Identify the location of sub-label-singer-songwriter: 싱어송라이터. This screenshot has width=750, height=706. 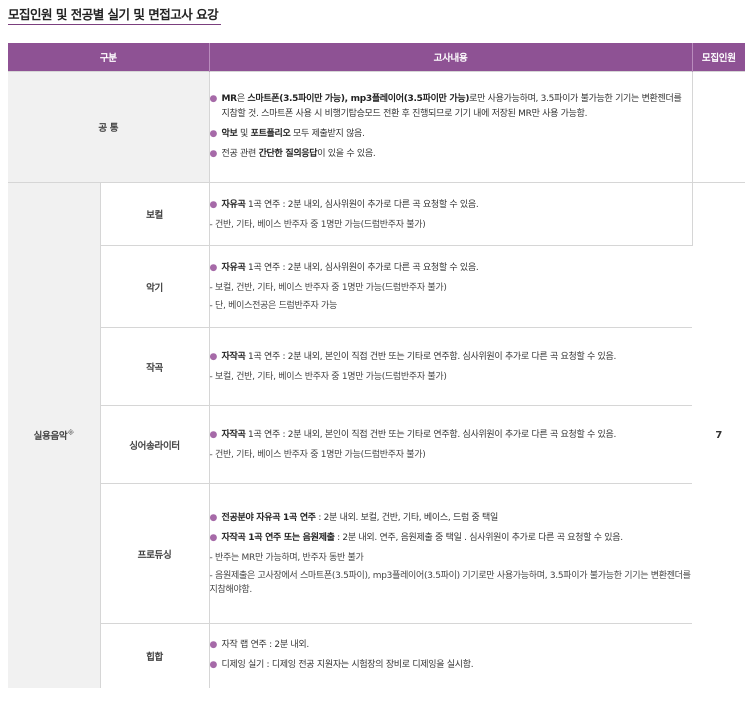
(155, 444).